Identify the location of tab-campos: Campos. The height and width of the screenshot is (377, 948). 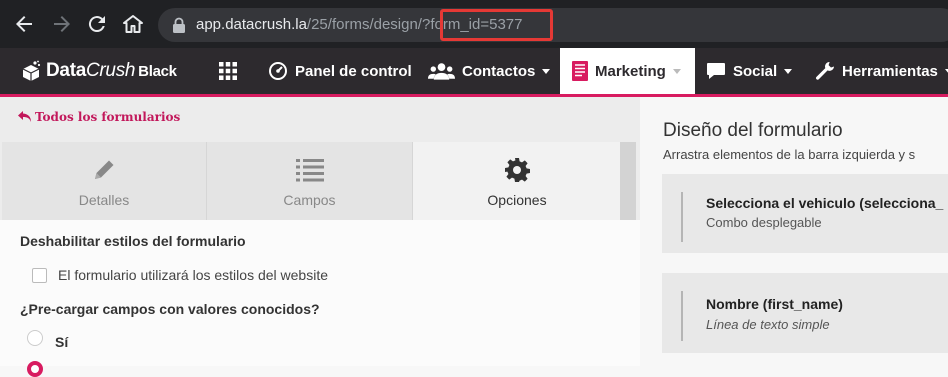
(310, 181).